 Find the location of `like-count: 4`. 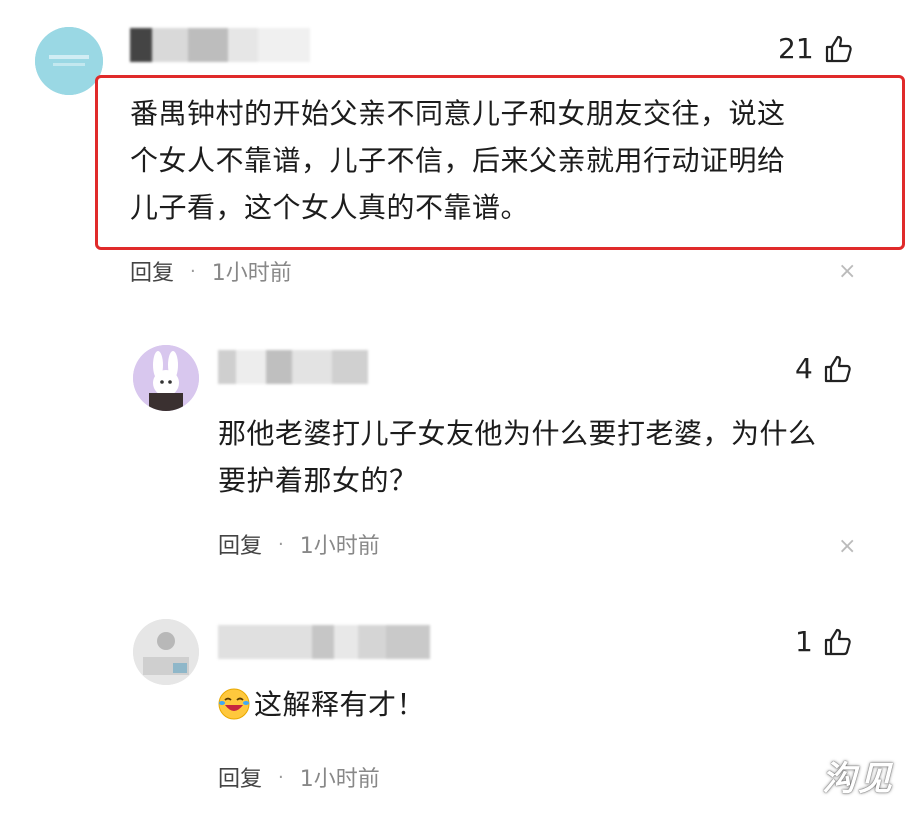

like-count: 4 is located at coordinates (804, 368).